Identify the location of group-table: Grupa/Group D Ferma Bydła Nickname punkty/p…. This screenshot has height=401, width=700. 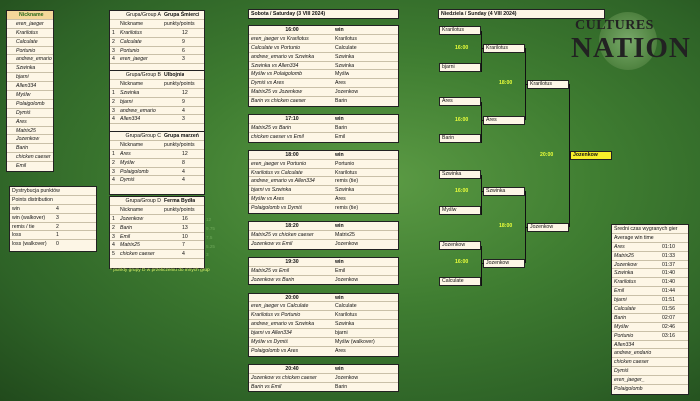
(157, 233).